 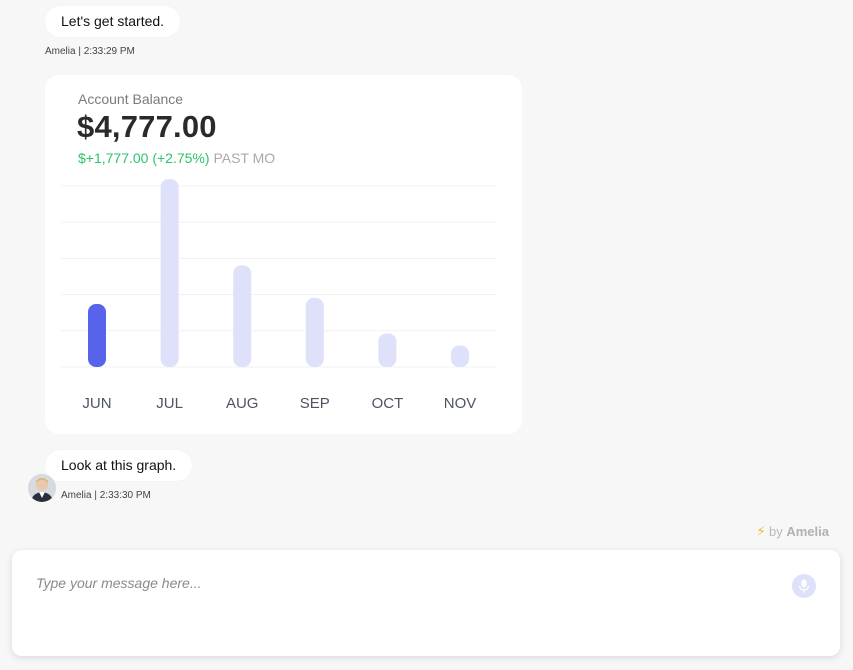 I want to click on chart-bar-aug, so click(x=242, y=316).